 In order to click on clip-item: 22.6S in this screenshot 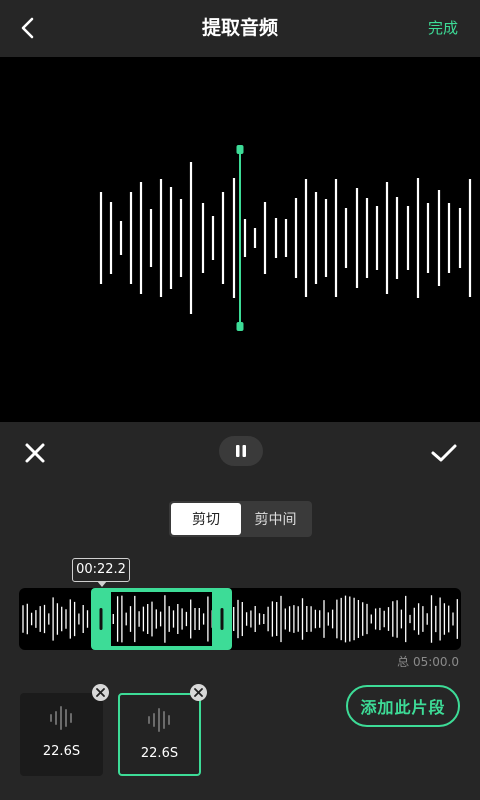, I will do `click(61, 734)`.